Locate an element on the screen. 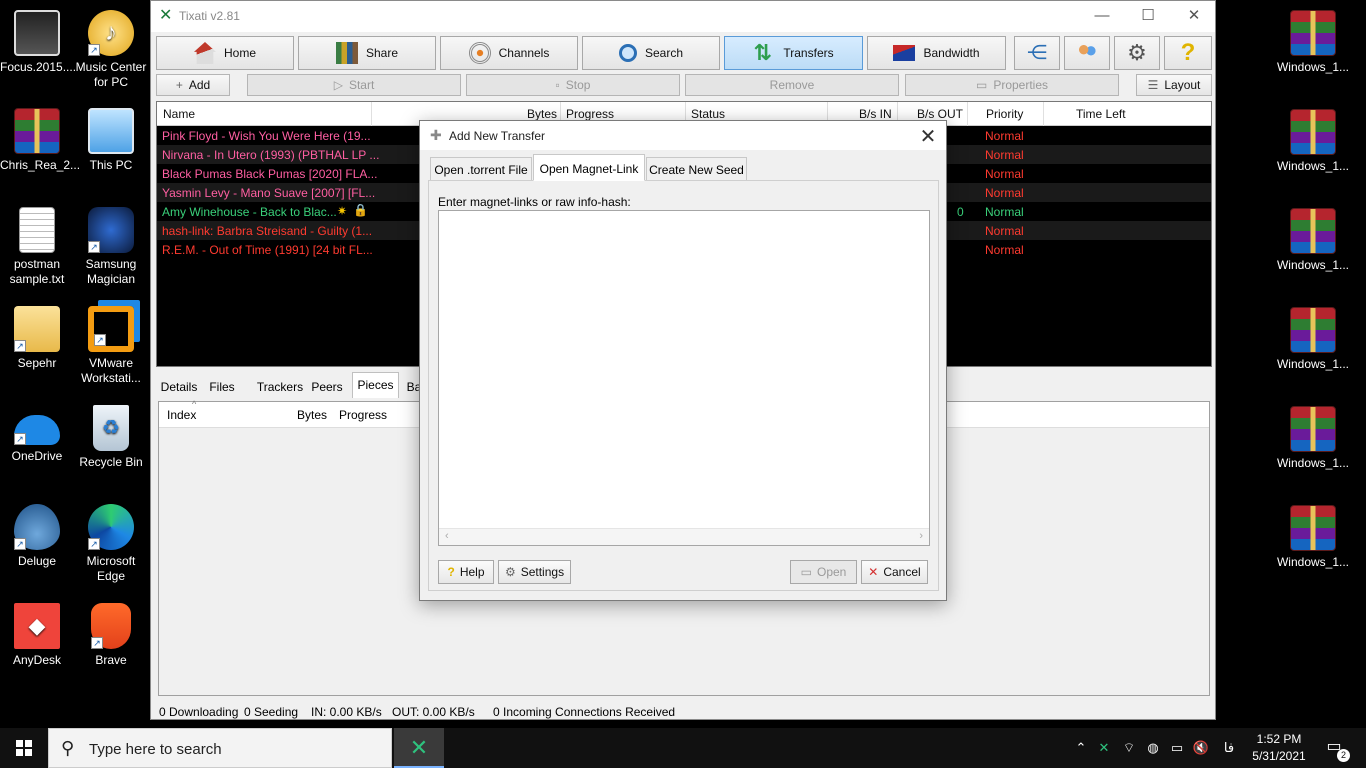  add-button: + Add is located at coordinates (193, 85).